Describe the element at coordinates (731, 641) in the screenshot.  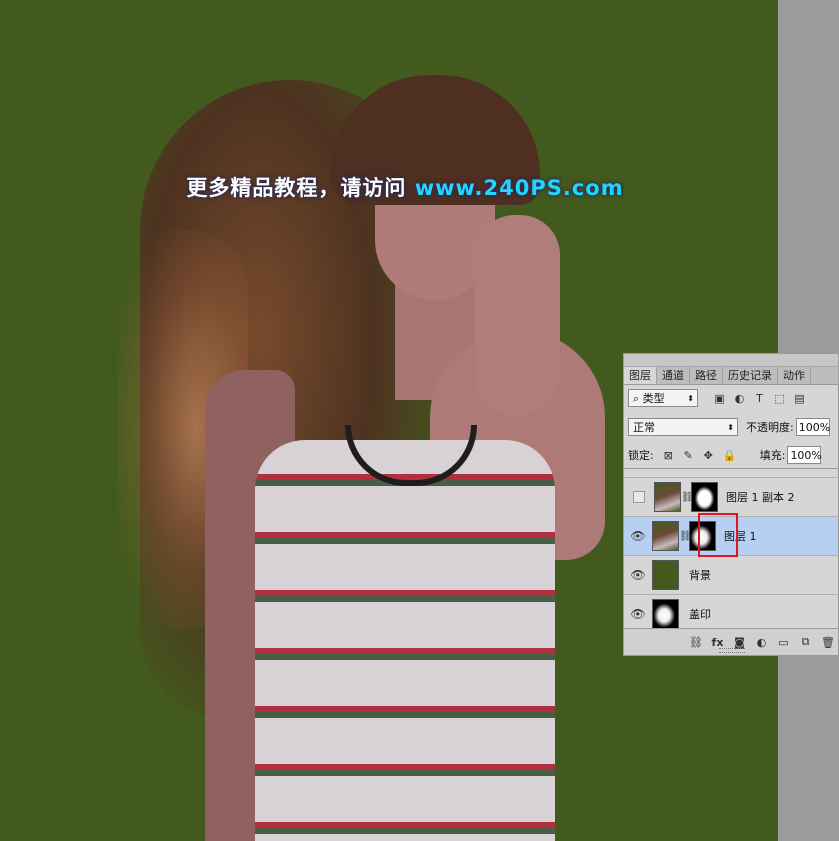
I see `panel-bottom-bar: ⛓ fx ◙ ◐ ▭ ⧉ 🗑` at that location.